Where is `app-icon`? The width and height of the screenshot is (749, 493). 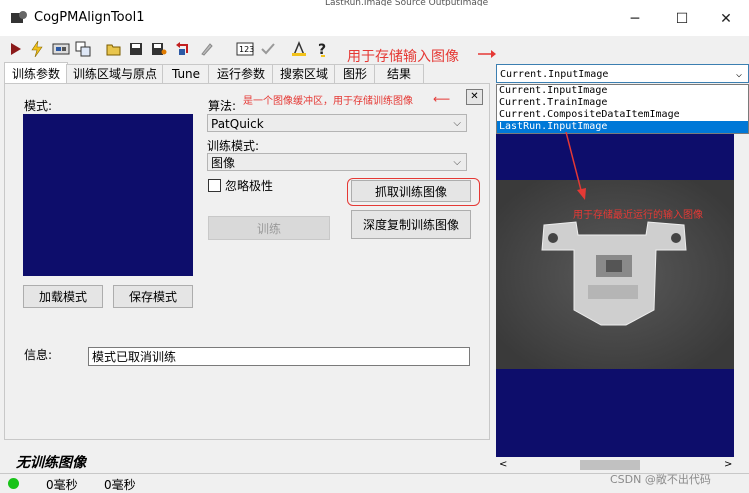 app-icon is located at coordinates (19, 18).